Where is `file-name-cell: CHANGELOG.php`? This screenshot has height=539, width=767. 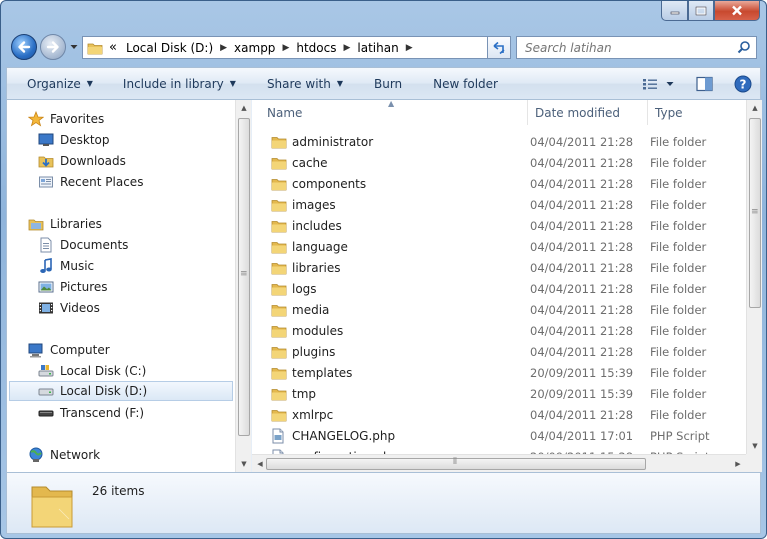 file-name-cell: CHANGELOG.php is located at coordinates (386, 435).